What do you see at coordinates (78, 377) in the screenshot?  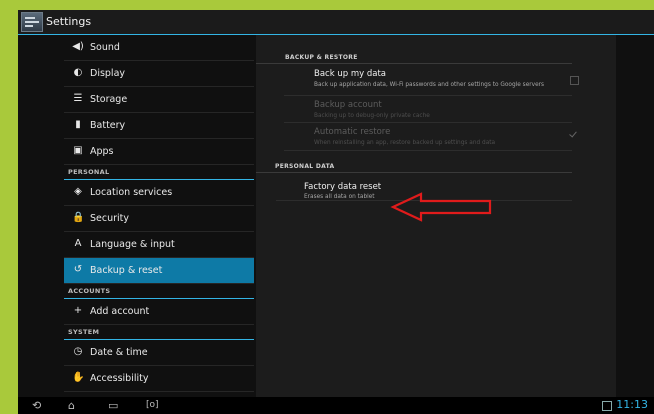 I see `accessibility-icon: ✋` at bounding box center [78, 377].